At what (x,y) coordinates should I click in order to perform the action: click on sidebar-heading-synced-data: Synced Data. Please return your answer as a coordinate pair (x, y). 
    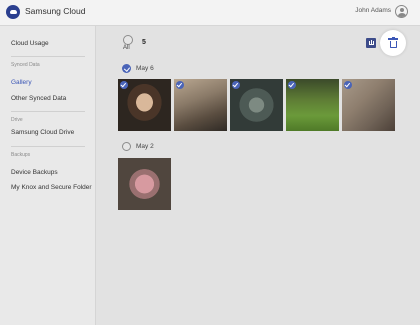
    Looking at the image, I should click on (25, 65).